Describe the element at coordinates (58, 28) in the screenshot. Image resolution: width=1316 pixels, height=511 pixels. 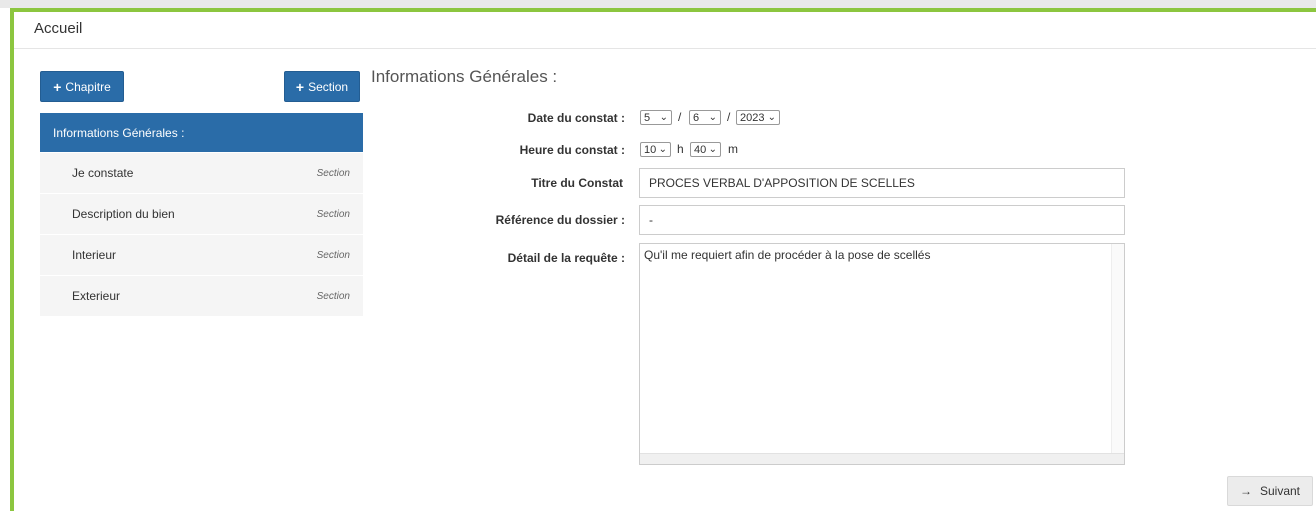
I see `breadcrumb-home: Accueil` at that location.